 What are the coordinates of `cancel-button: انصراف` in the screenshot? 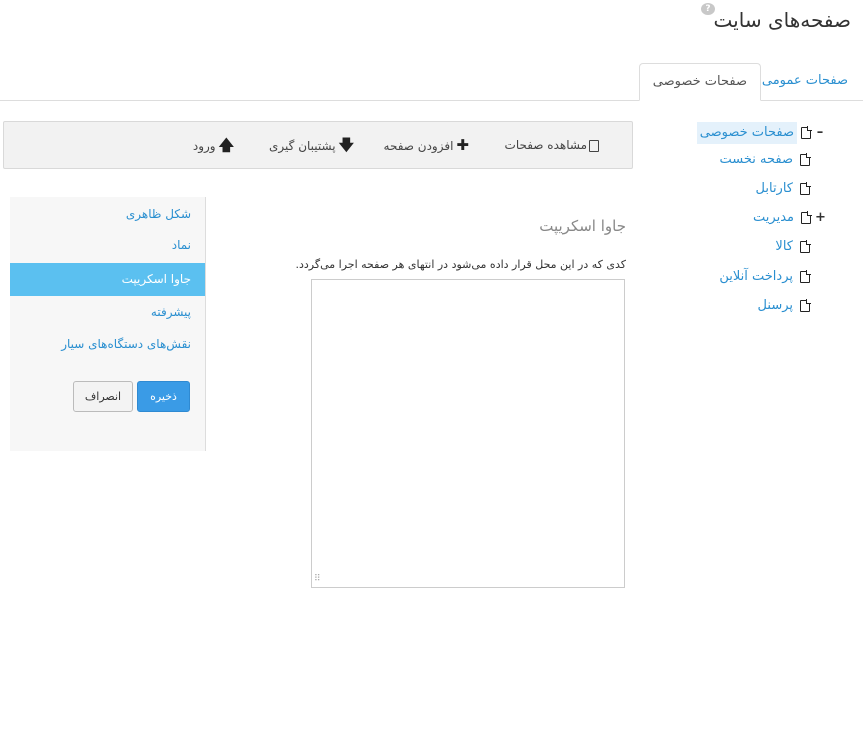 It's located at (103, 396).